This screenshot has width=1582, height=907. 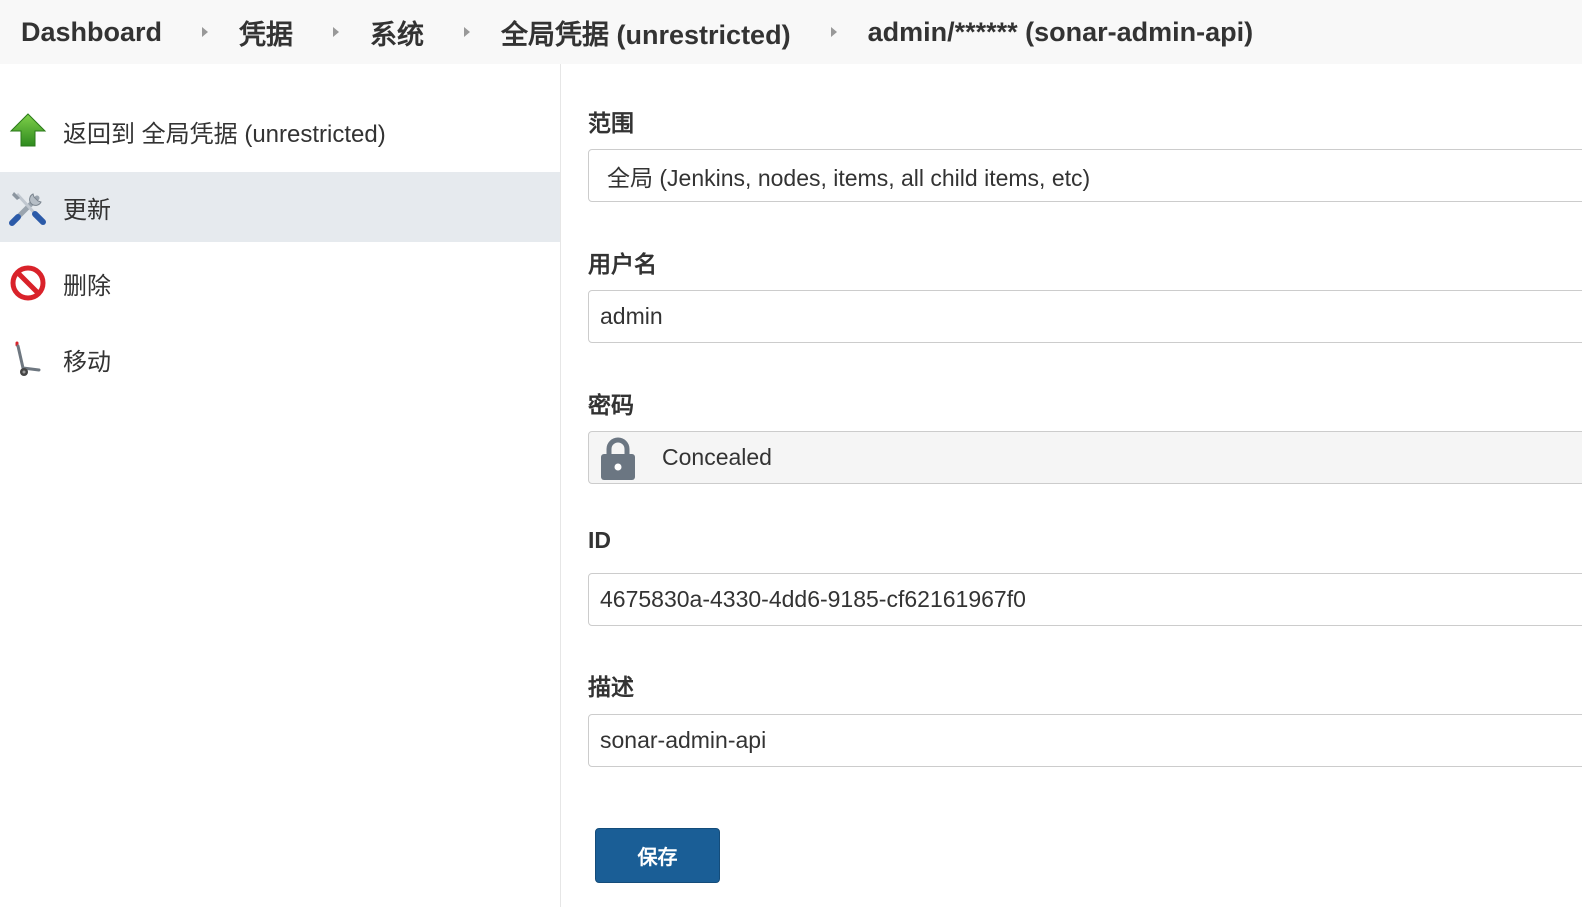 I want to click on username-label: 用户名, so click(x=622, y=264).